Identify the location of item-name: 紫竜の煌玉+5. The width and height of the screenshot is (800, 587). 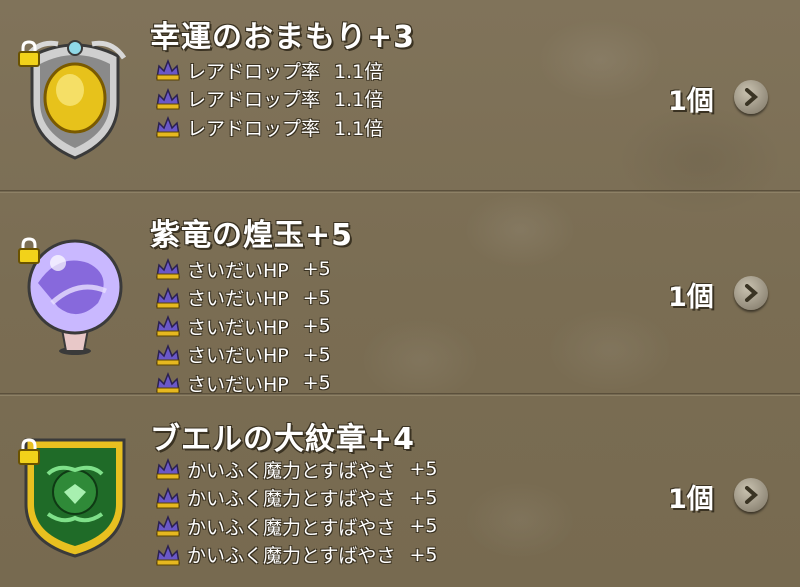
(252, 235).